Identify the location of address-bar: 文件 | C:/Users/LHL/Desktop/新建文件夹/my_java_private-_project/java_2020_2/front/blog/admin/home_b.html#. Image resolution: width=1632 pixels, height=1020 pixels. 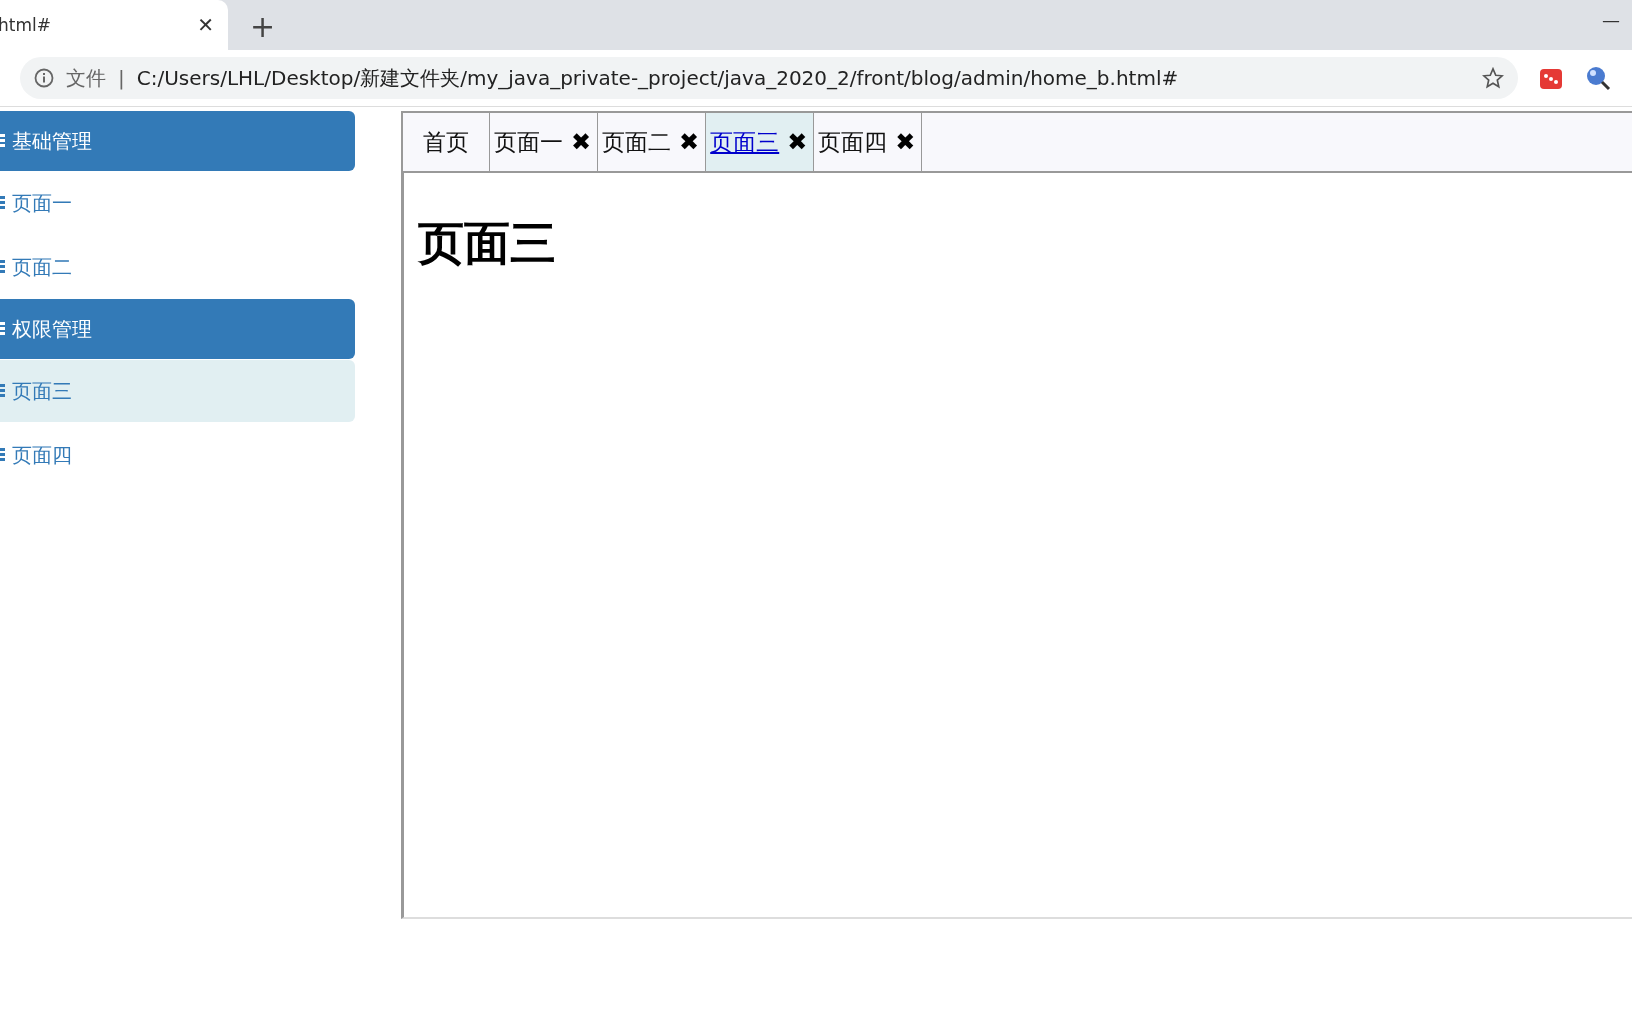
(769, 78).